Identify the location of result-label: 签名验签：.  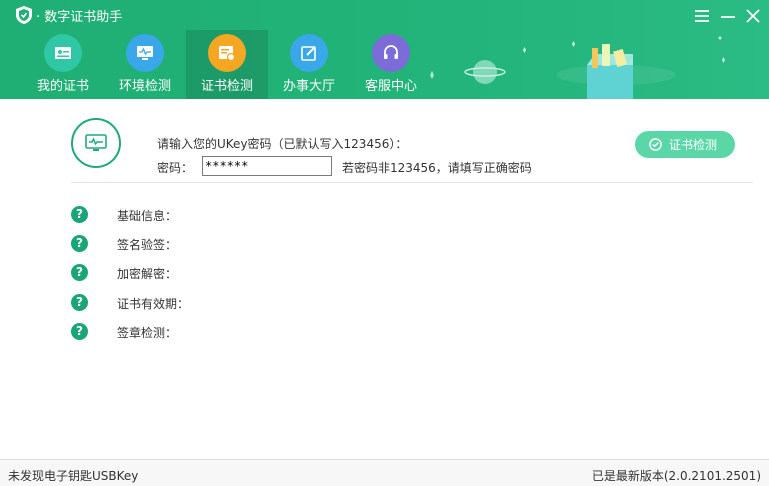
(147, 245).